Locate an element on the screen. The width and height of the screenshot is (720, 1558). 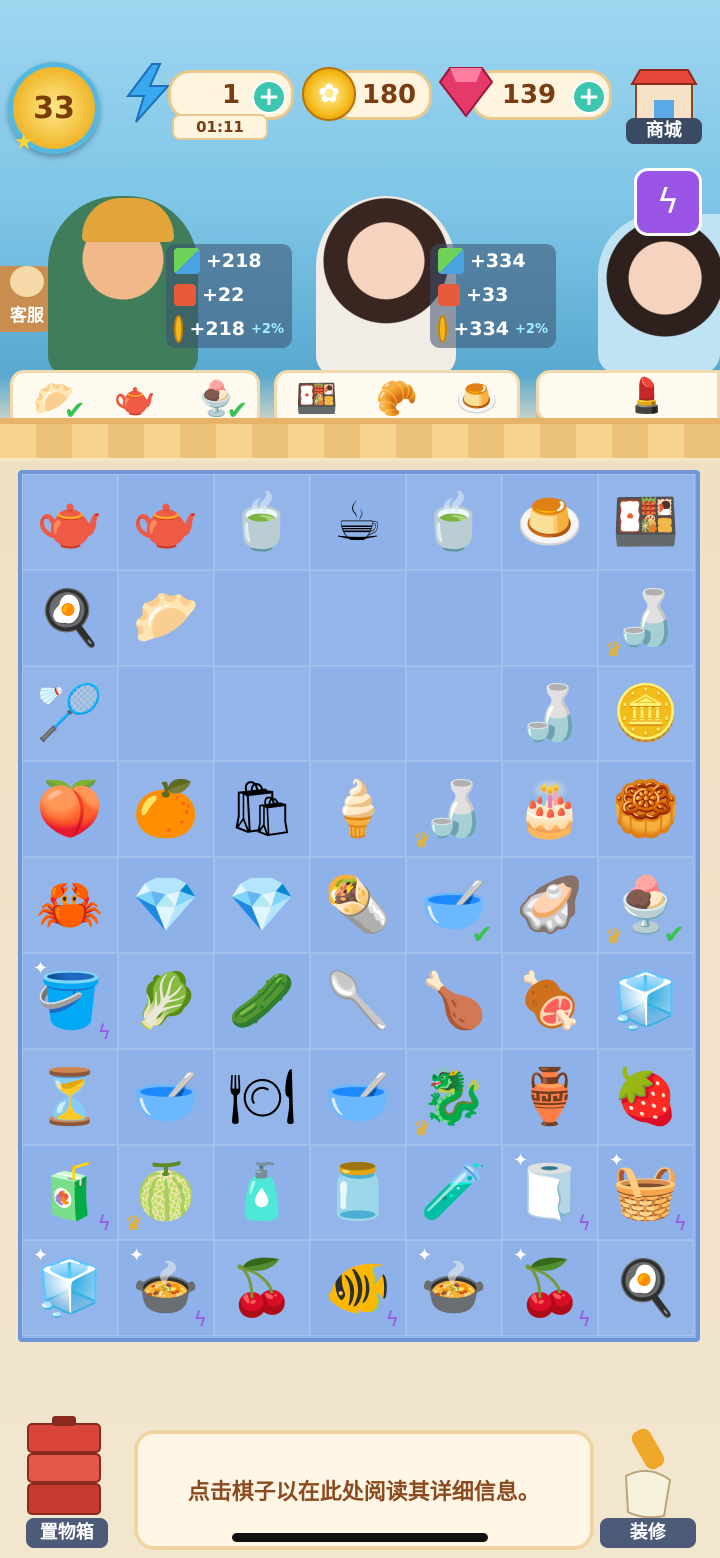
order-item: 💄 is located at coordinates (647, 396).